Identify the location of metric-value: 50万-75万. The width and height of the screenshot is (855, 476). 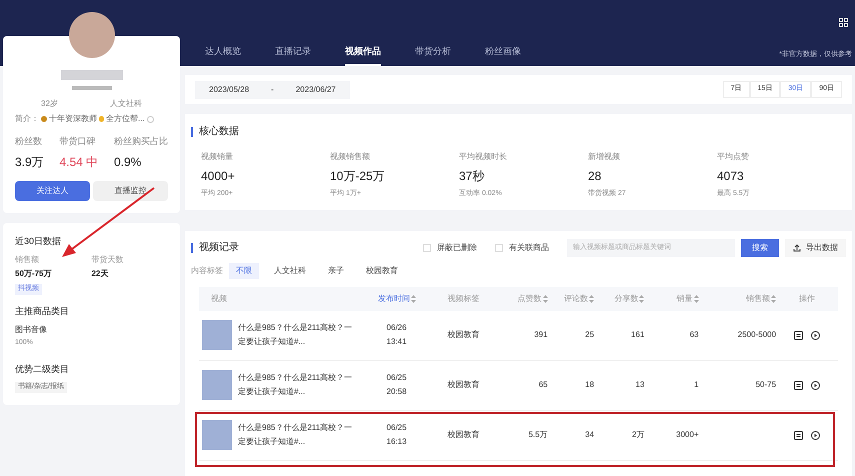
(33, 274).